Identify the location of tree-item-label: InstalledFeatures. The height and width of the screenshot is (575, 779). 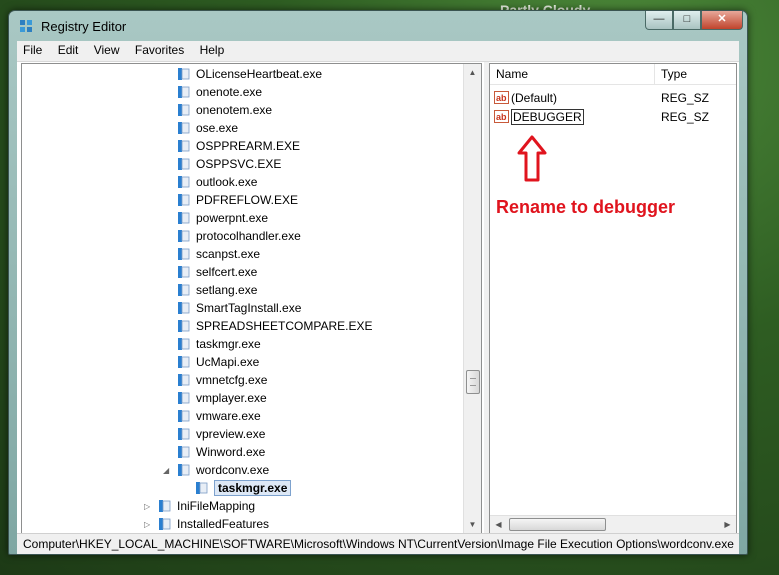
(223, 524).